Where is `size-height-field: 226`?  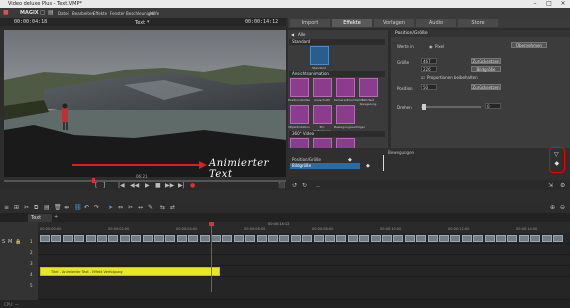
size-height-field: 226 is located at coordinates (429, 69).